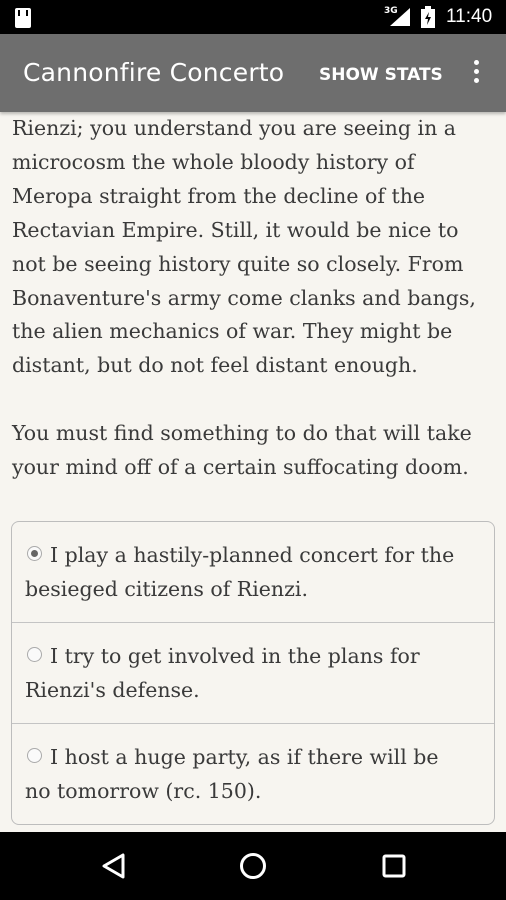 Image resolution: width=506 pixels, height=900 pixels. I want to click on choice-label-line: Rienzi's defense., so click(112, 690).